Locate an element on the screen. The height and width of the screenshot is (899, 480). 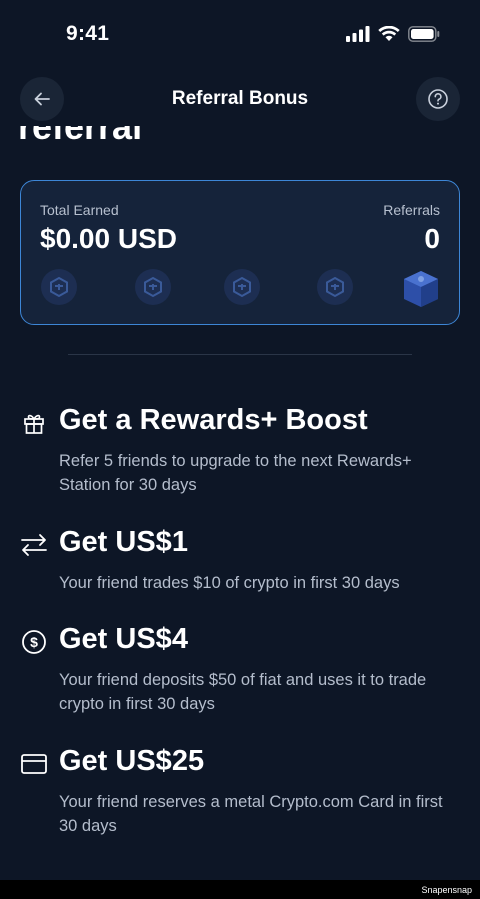
status-time: 9:41 is located at coordinates (88, 33).